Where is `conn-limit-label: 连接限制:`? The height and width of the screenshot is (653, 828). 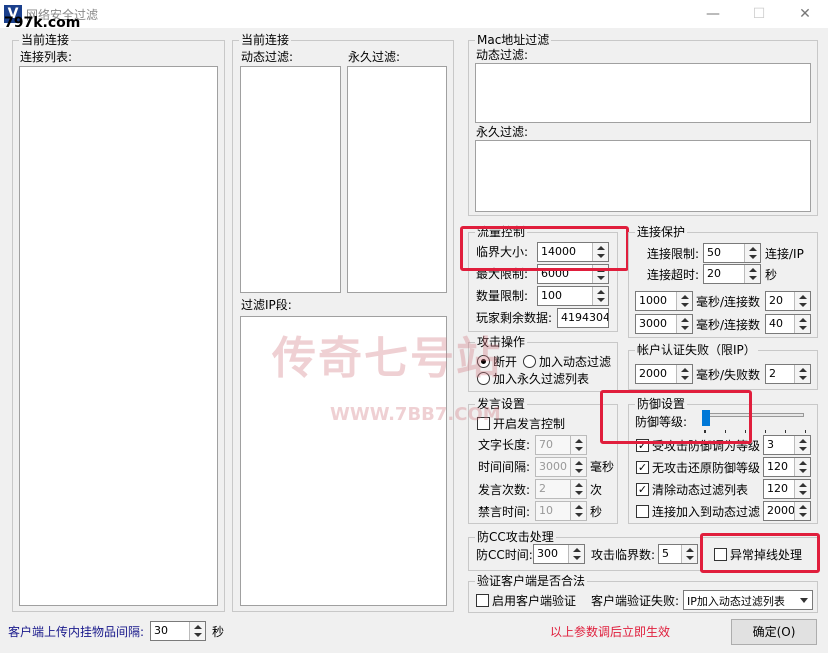 conn-limit-label: 连接限制: is located at coordinates (673, 254).